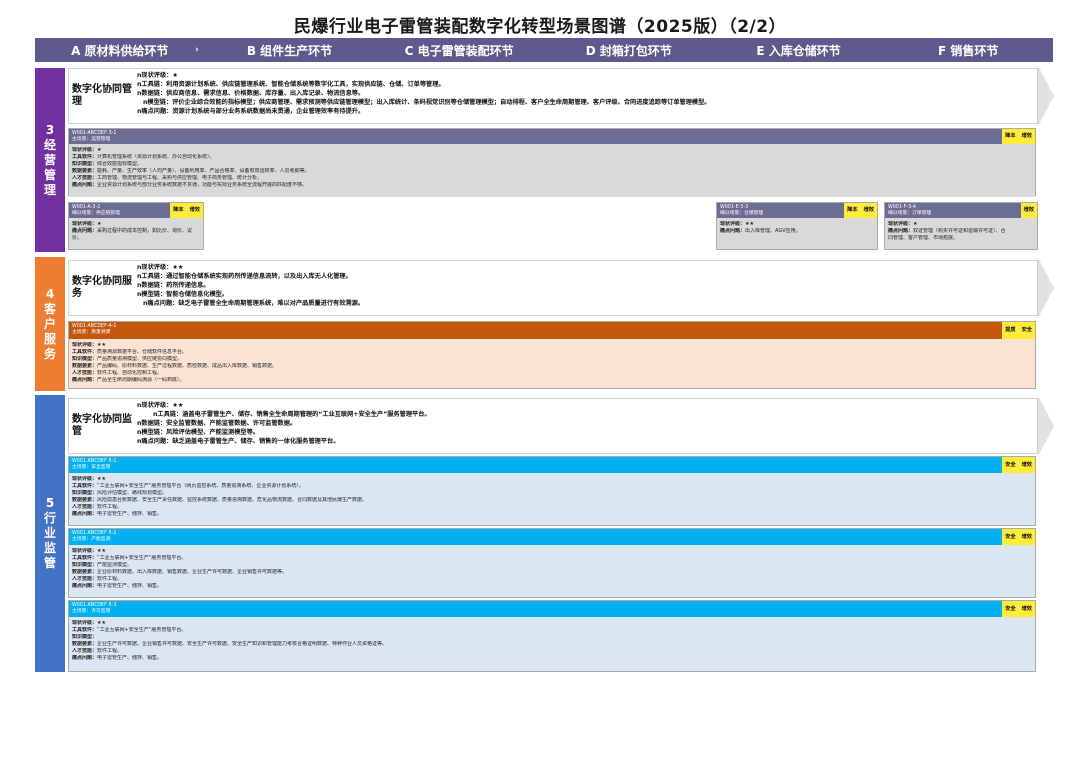  I want to click on stage-label: F 销售环节, so click(968, 50).